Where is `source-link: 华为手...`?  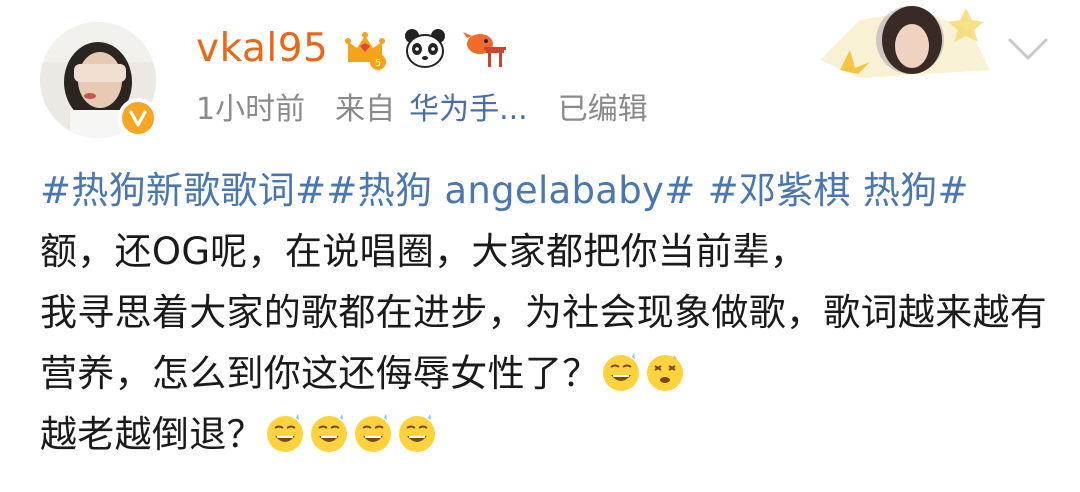
source-link: 华为手... is located at coordinates (468, 110).